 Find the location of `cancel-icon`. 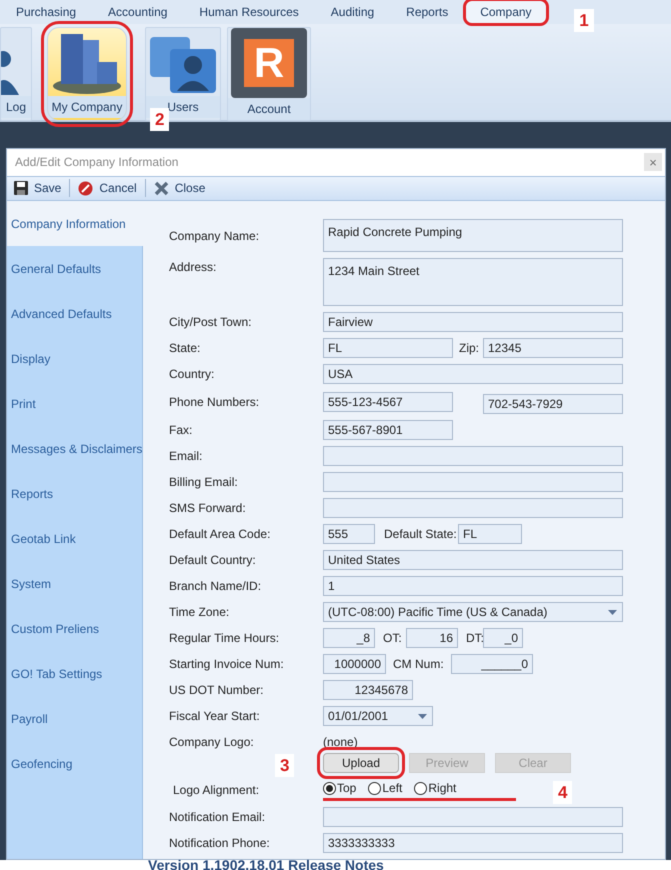

cancel-icon is located at coordinates (86, 188).